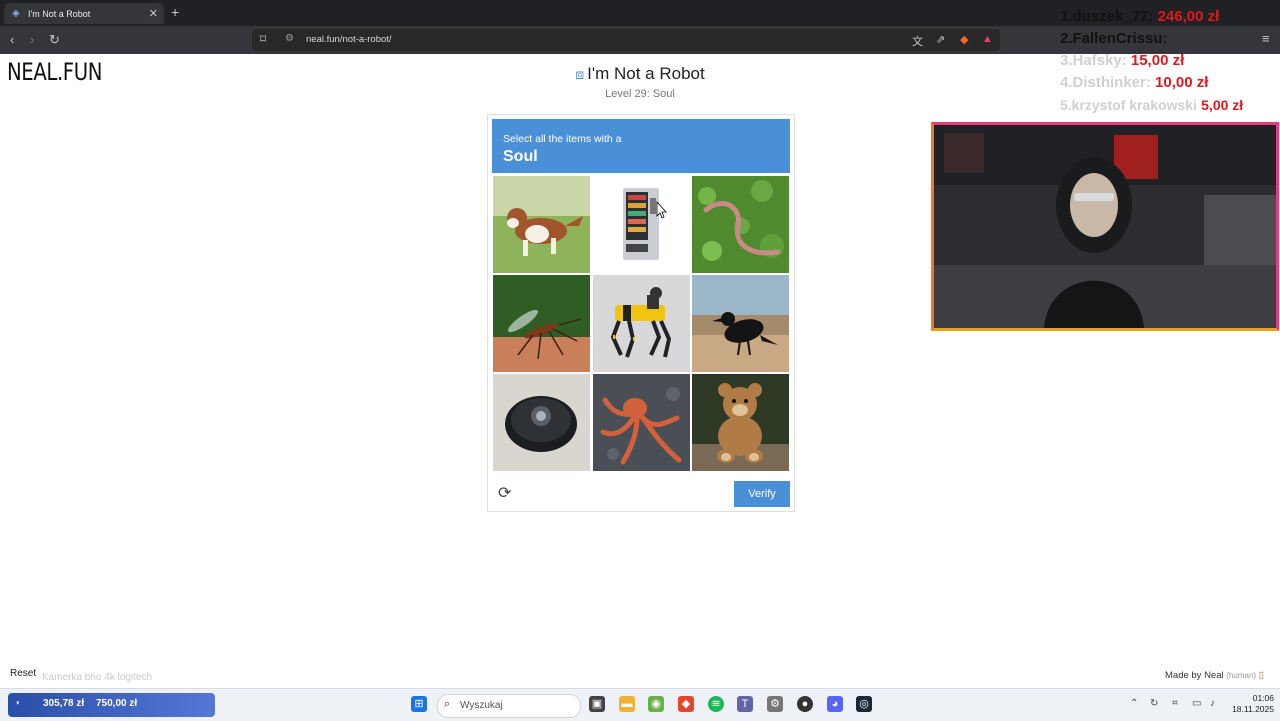  What do you see at coordinates (117, 703) in the screenshot?
I see `widget-amount-goal: 750,00 zł` at bounding box center [117, 703].